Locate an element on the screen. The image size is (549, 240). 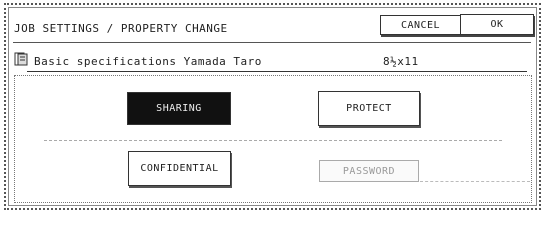
password-button: PASSWORD is located at coordinates (369, 171).